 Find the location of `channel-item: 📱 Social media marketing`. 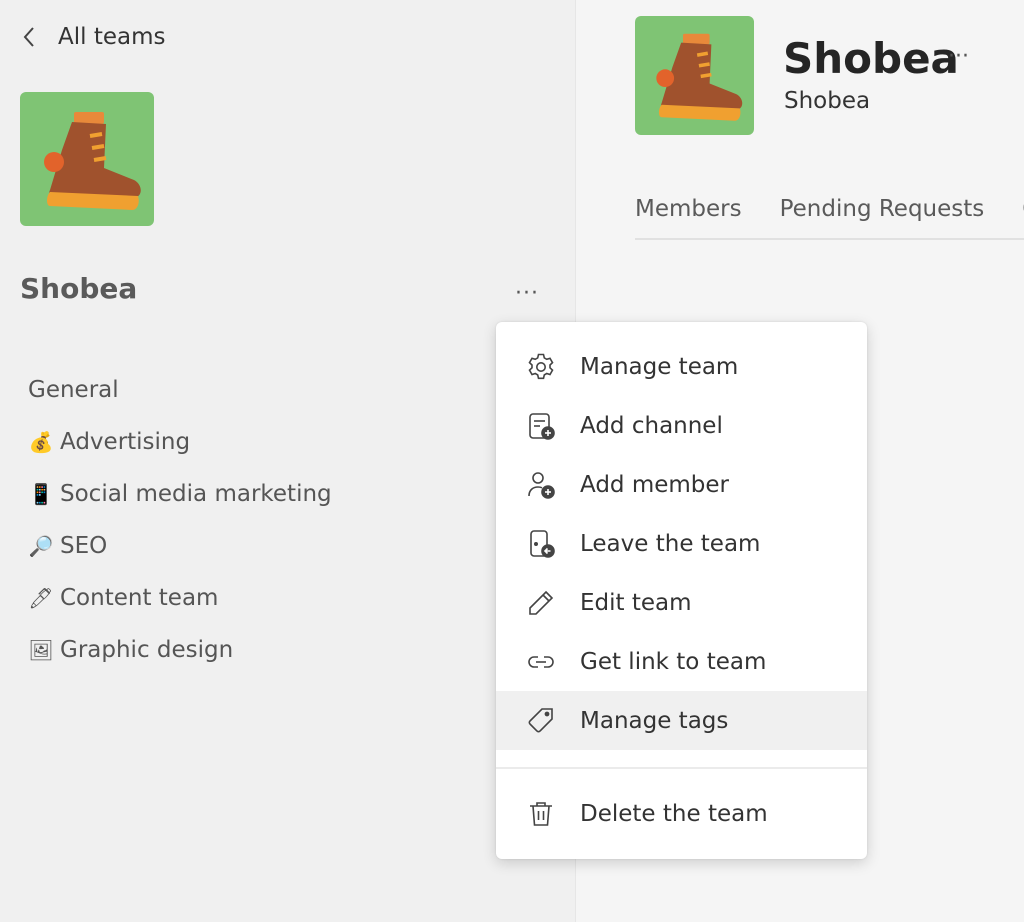

channel-item: 📱 Social media marketing is located at coordinates (180, 494).